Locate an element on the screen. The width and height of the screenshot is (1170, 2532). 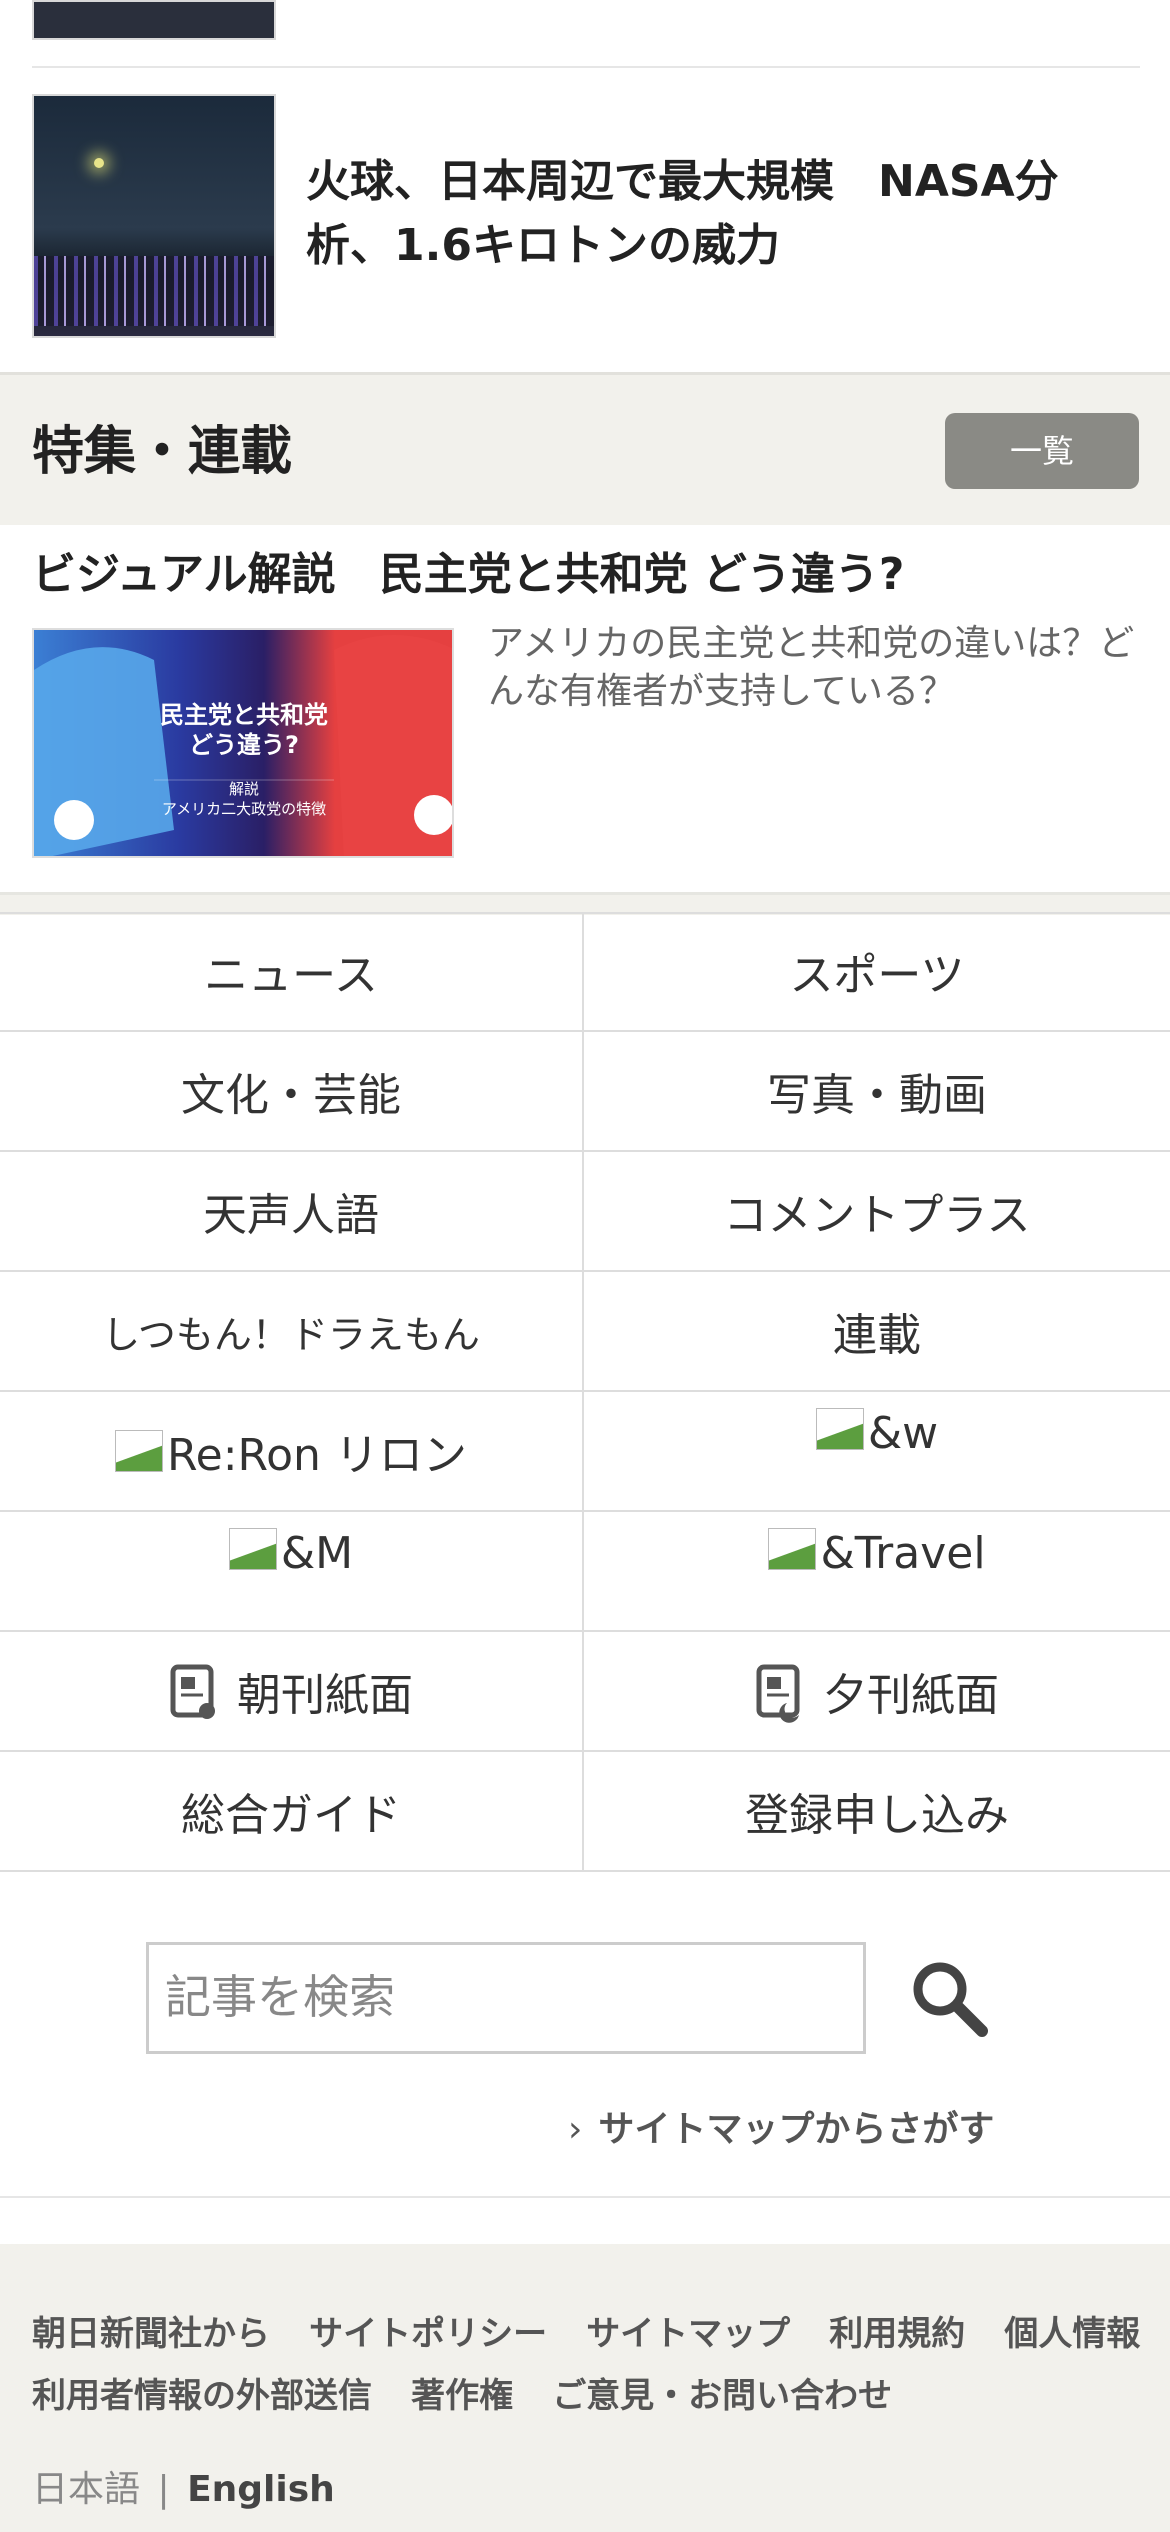
nav-guide: 総合ガイド is located at coordinates (292, 1812).